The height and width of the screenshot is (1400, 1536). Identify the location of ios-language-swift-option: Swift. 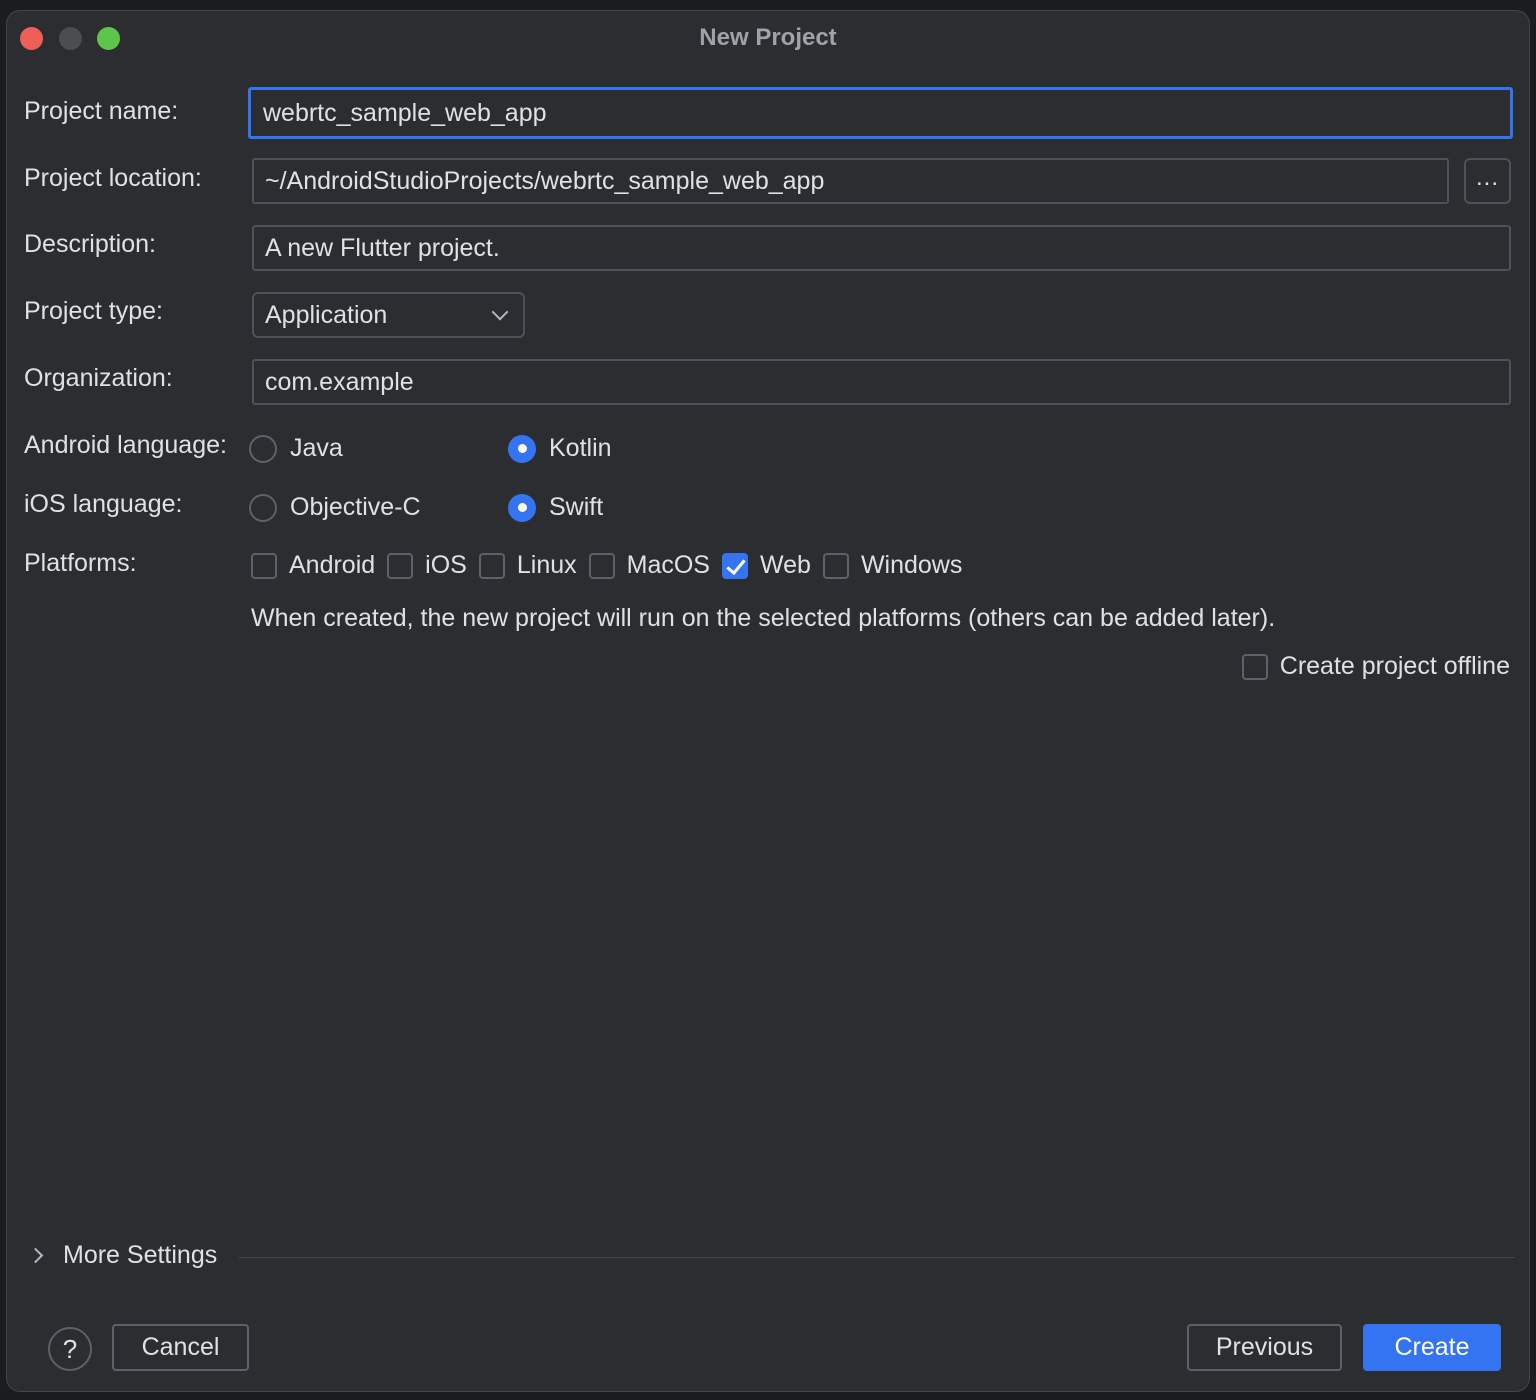
(555, 507).